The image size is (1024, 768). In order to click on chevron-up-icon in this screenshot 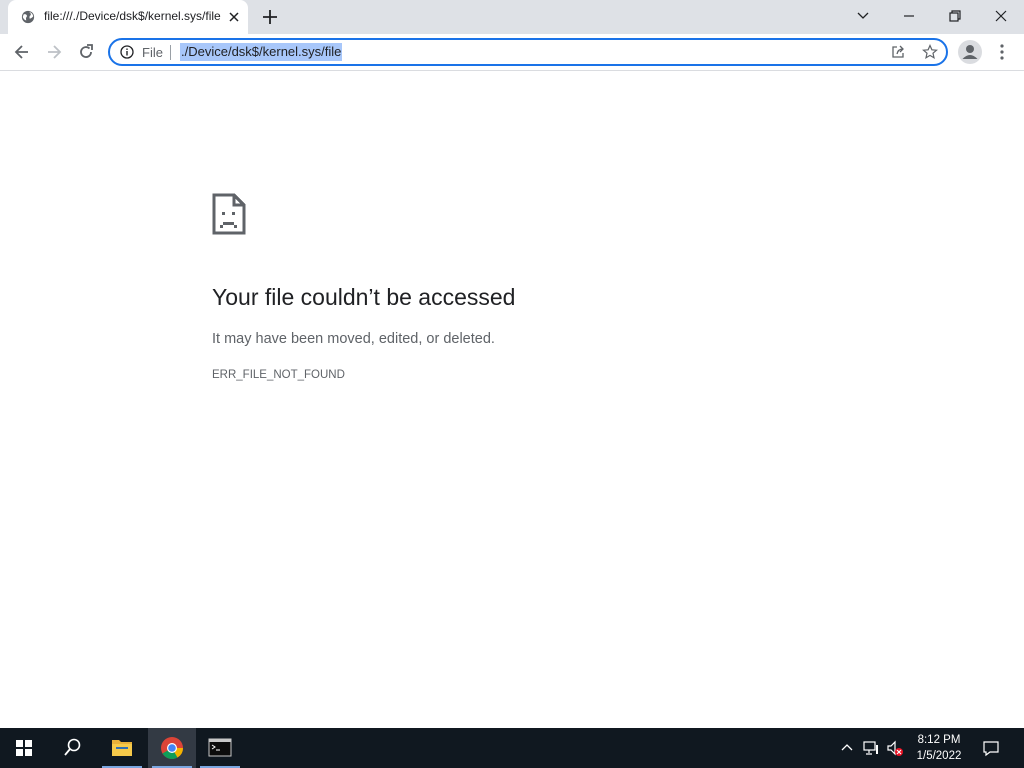, I will do `click(847, 748)`.